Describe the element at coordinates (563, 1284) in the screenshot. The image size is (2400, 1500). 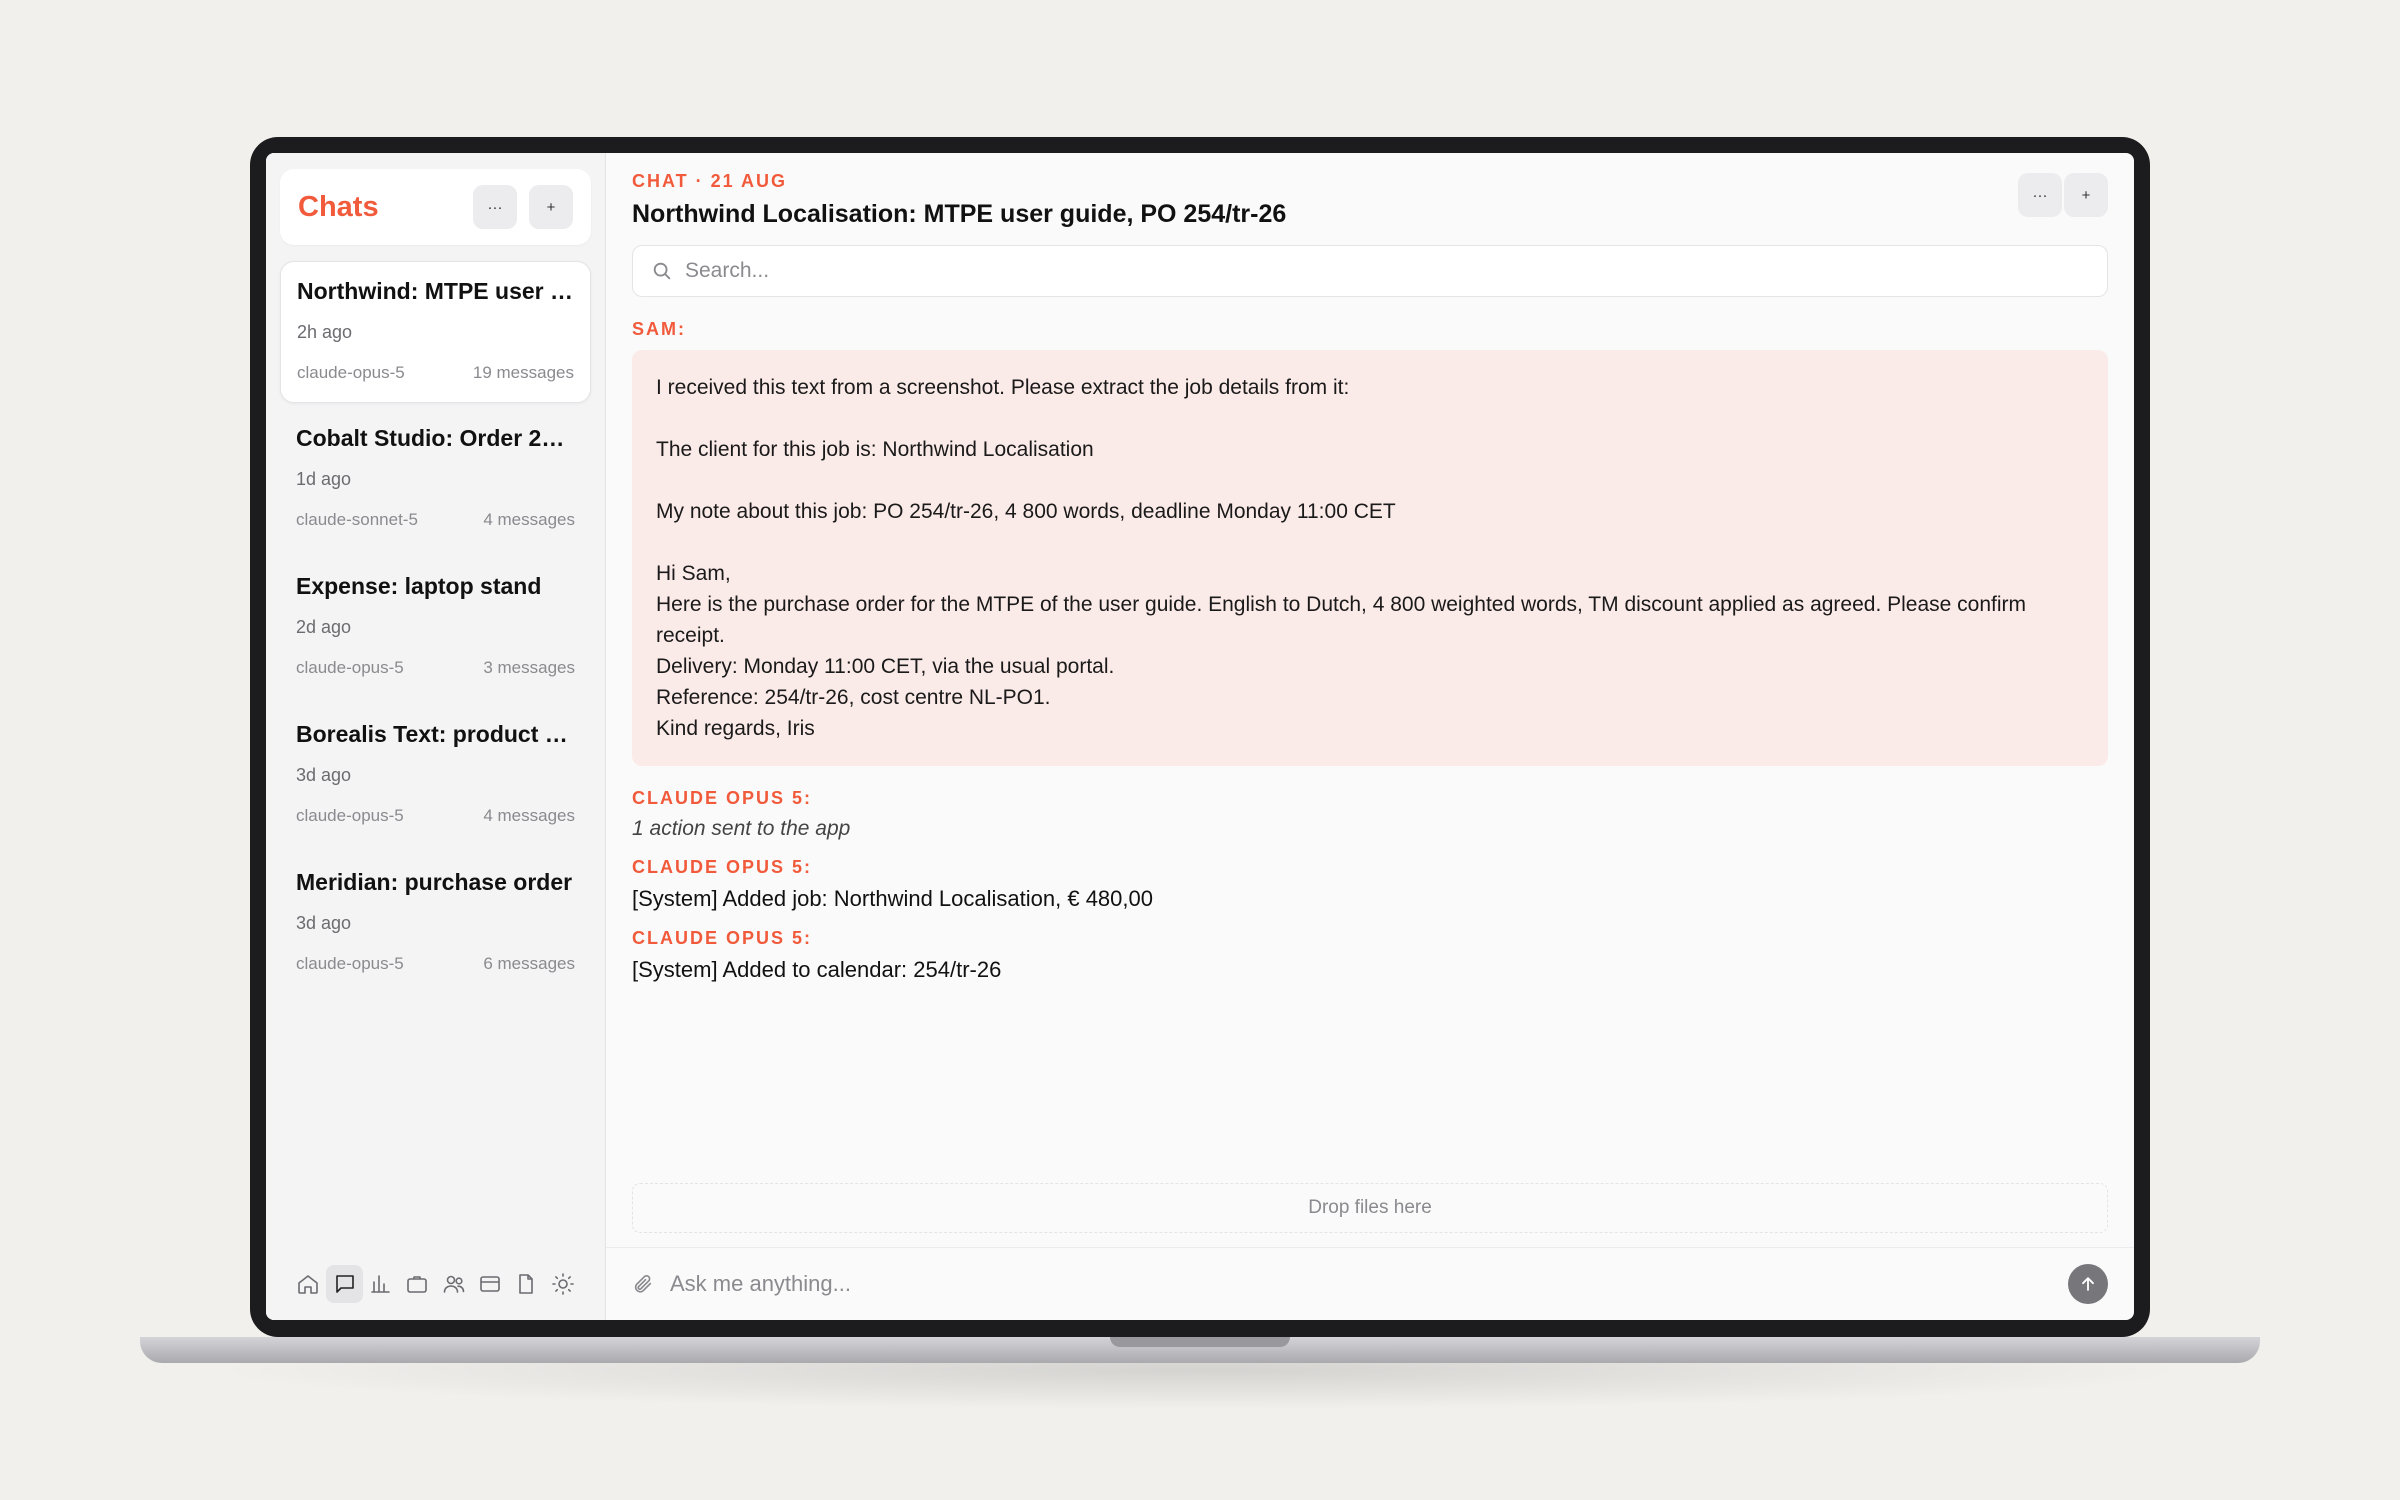
I see `sun-icon` at that location.